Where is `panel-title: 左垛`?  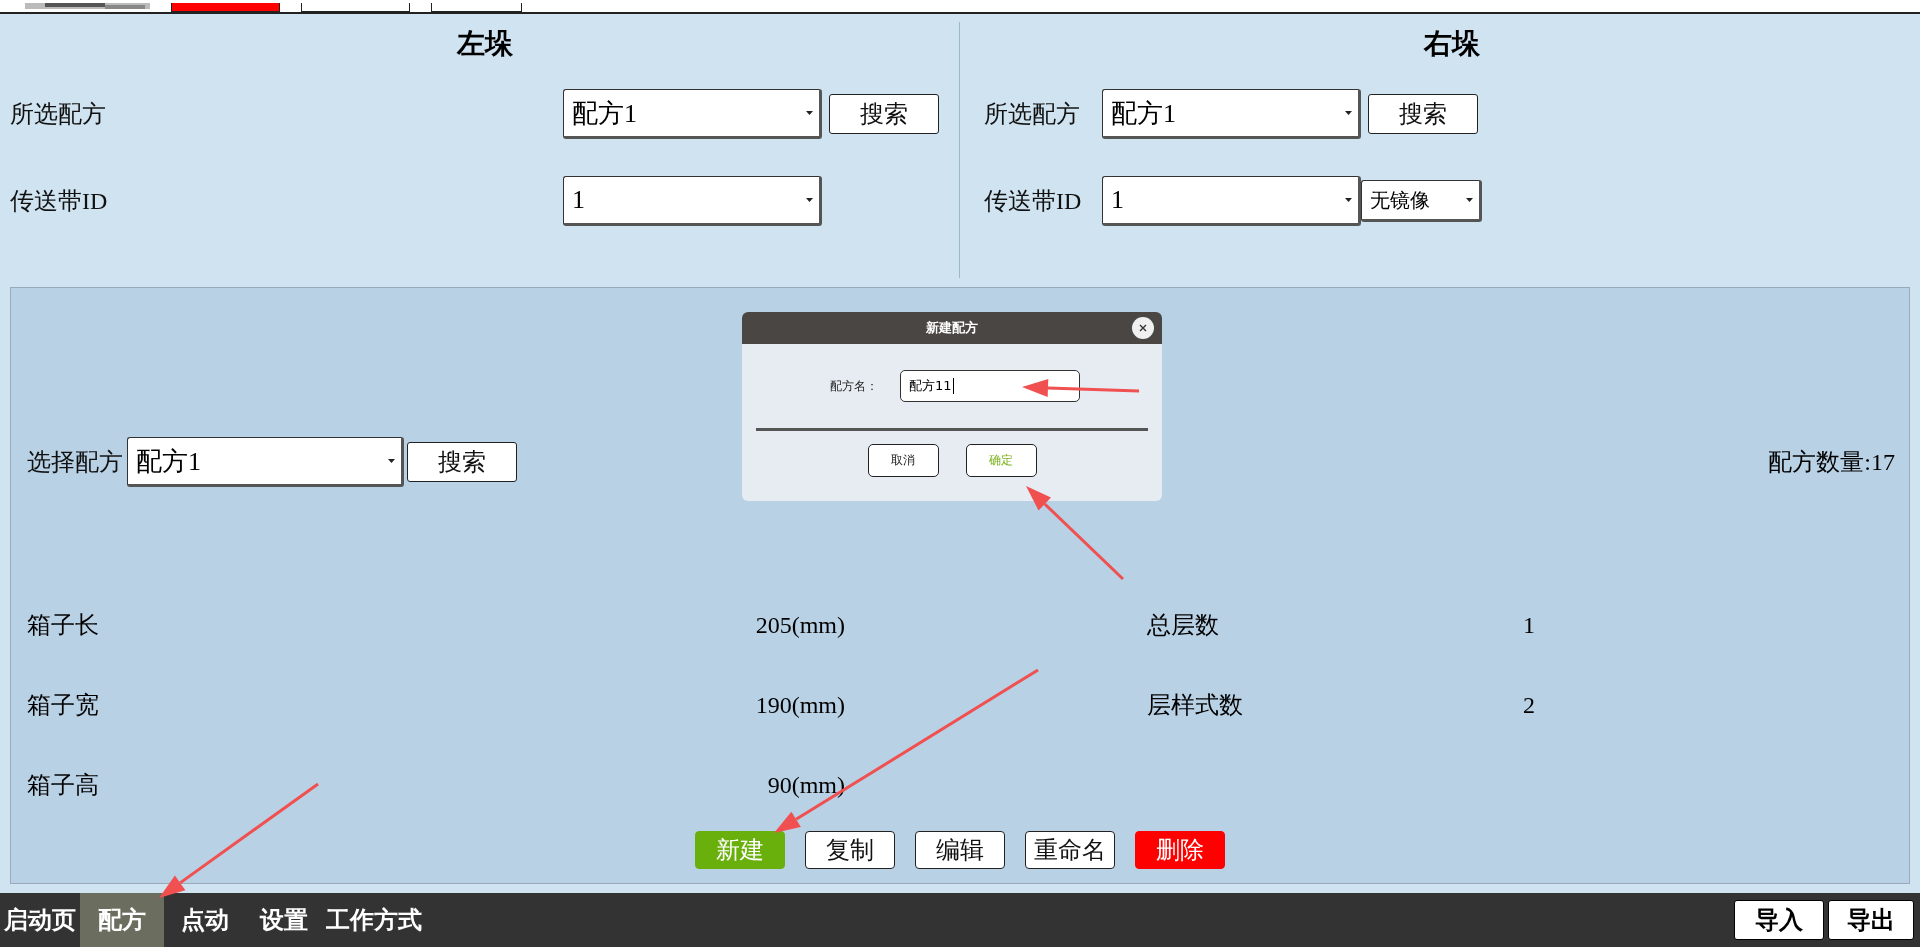
panel-title: 左垛 is located at coordinates (484, 44).